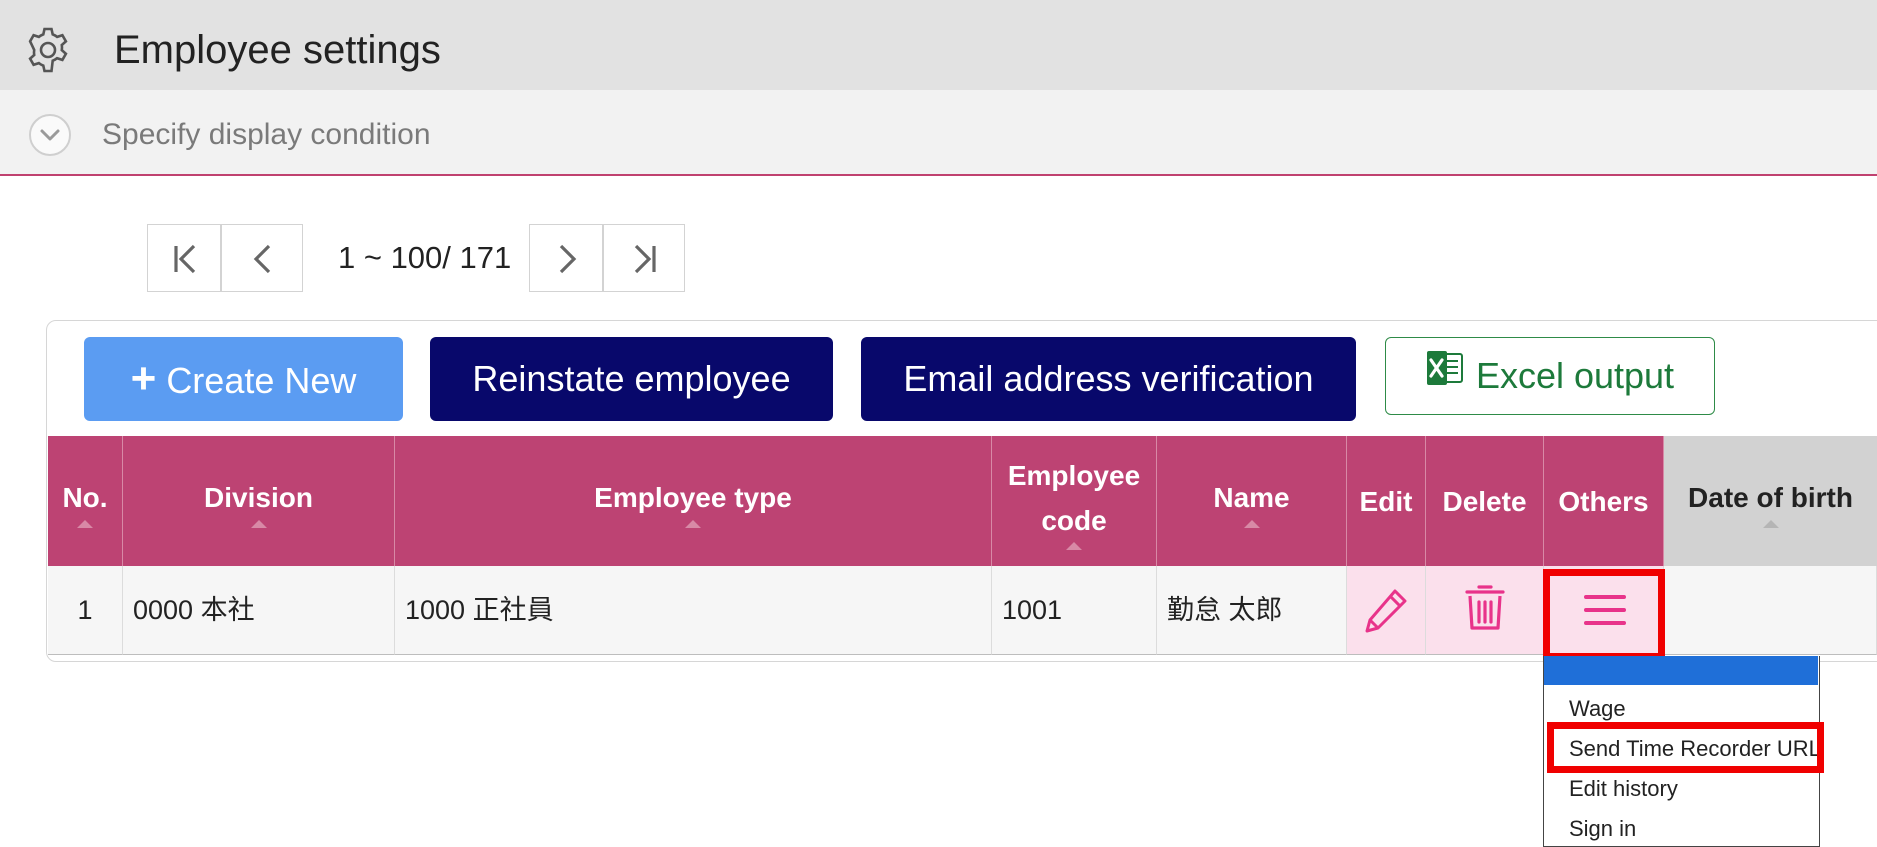 This screenshot has height=847, width=1877. I want to click on chevron-down-icon, so click(50, 135).